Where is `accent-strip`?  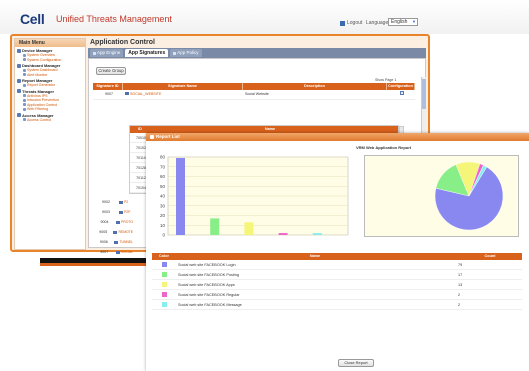
accent-strip is located at coordinates (95, 264).